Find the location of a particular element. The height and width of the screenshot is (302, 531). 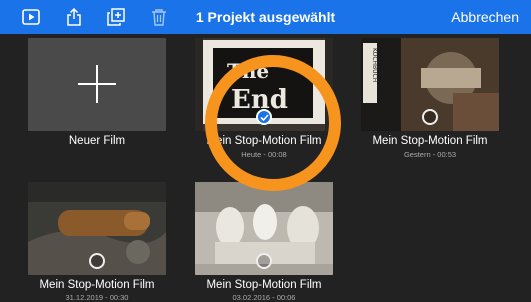

share-icon is located at coordinates (74, 17).